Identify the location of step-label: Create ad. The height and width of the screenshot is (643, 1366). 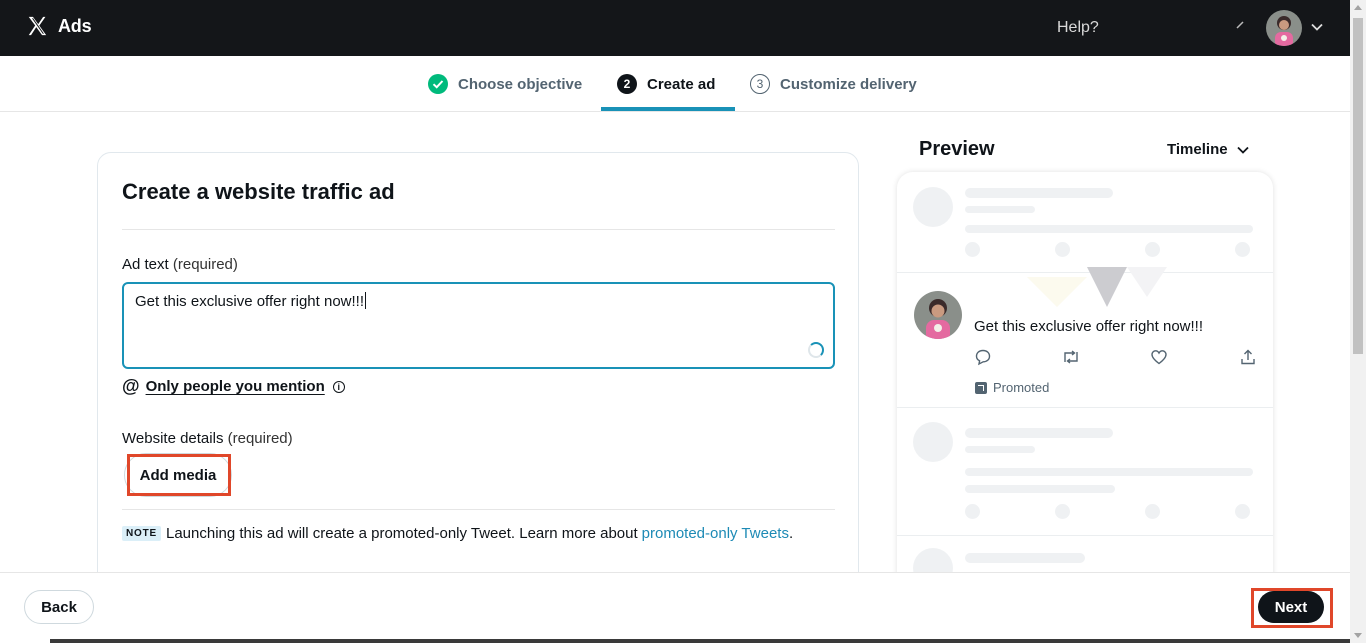
(681, 84).